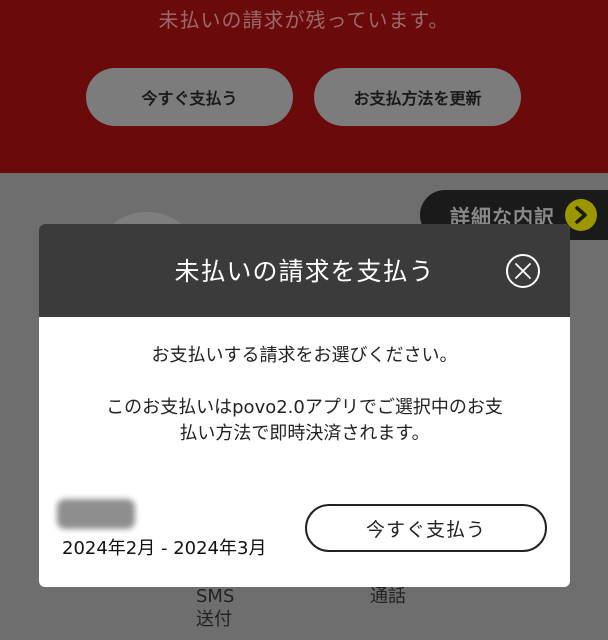  Describe the element at coordinates (304, 355) in the screenshot. I see `instruction-text: お支払いする請求をお選びください。` at that location.